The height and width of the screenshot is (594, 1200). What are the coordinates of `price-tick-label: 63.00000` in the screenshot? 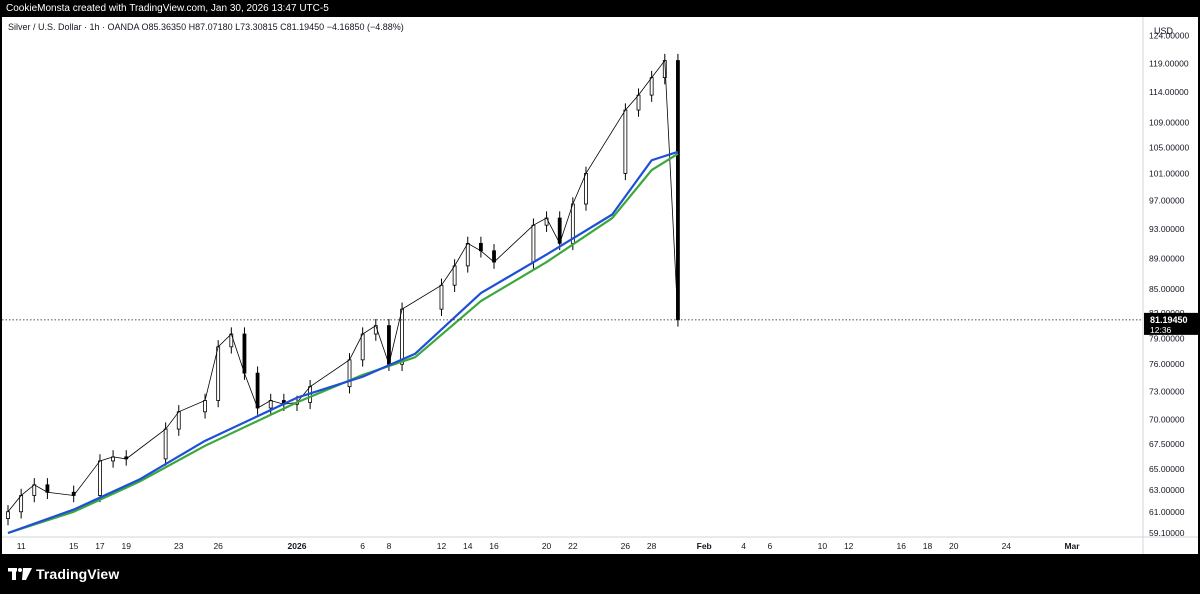 It's located at (1167, 490).